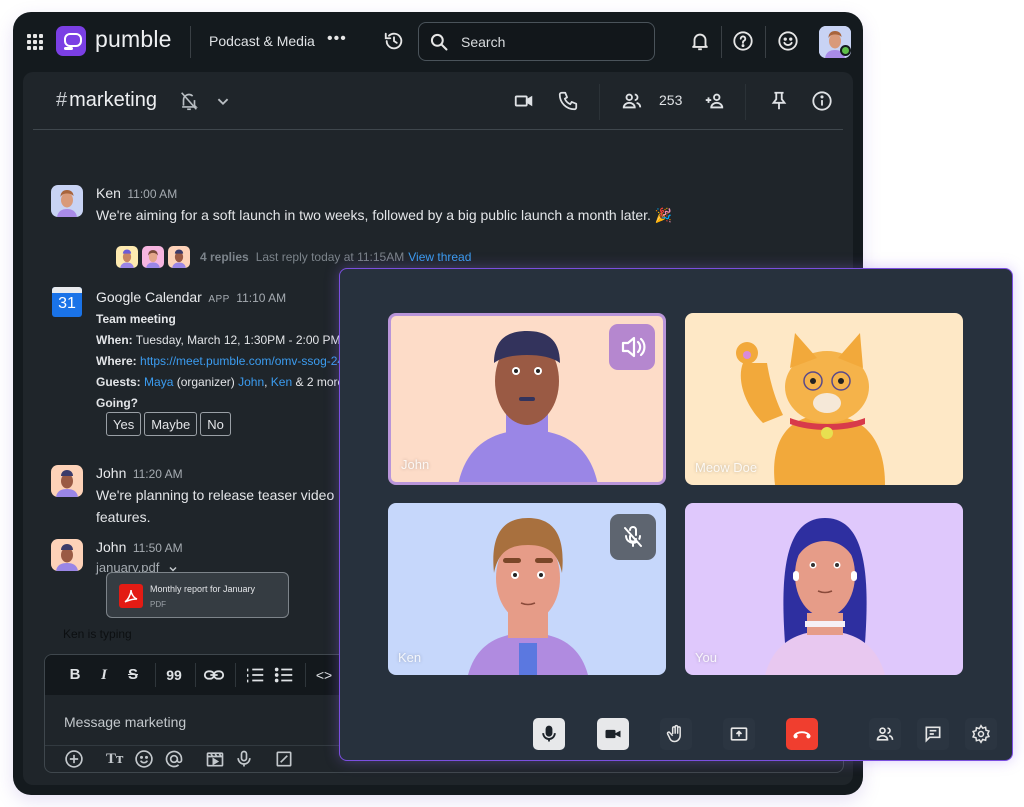 The height and width of the screenshot is (807, 1024). Describe the element at coordinates (67, 201) in the screenshot. I see `avatar-ken` at that location.